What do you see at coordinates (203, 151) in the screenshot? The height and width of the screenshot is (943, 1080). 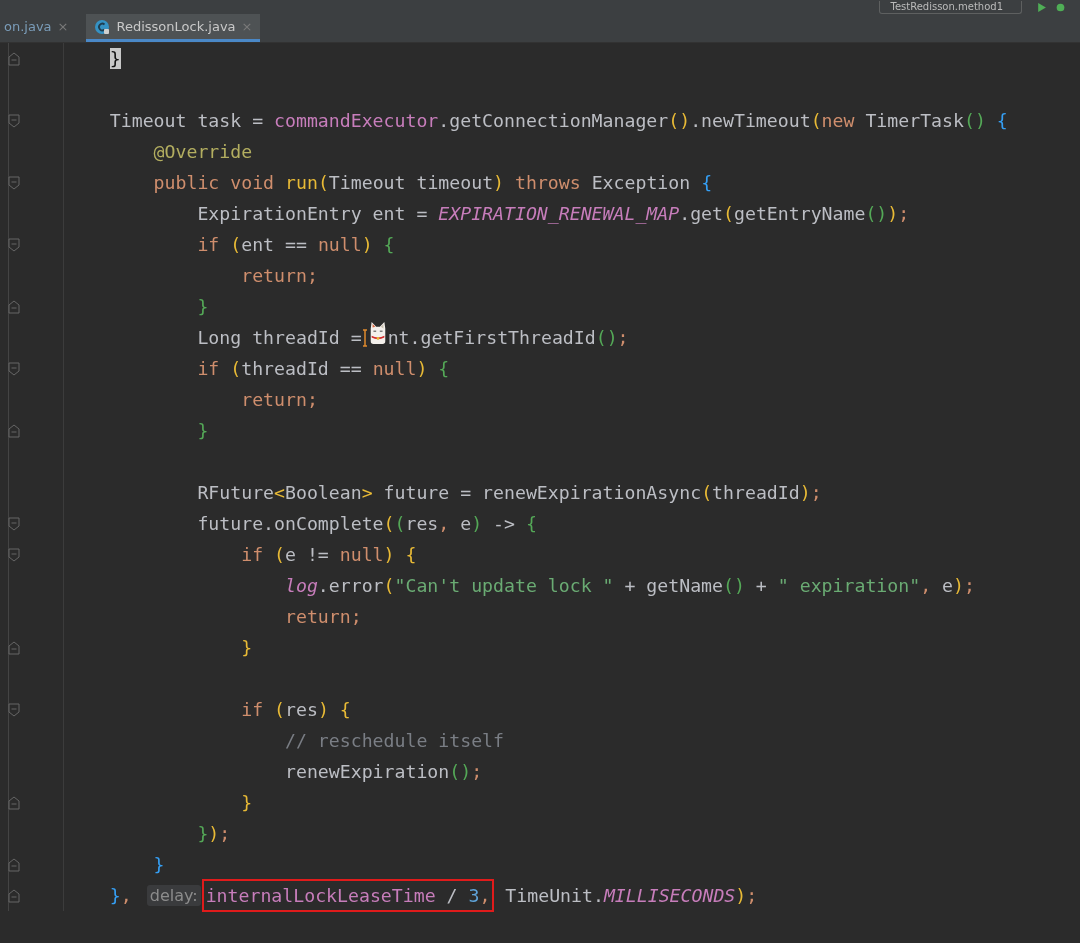 I see `code-line: @Override` at bounding box center [203, 151].